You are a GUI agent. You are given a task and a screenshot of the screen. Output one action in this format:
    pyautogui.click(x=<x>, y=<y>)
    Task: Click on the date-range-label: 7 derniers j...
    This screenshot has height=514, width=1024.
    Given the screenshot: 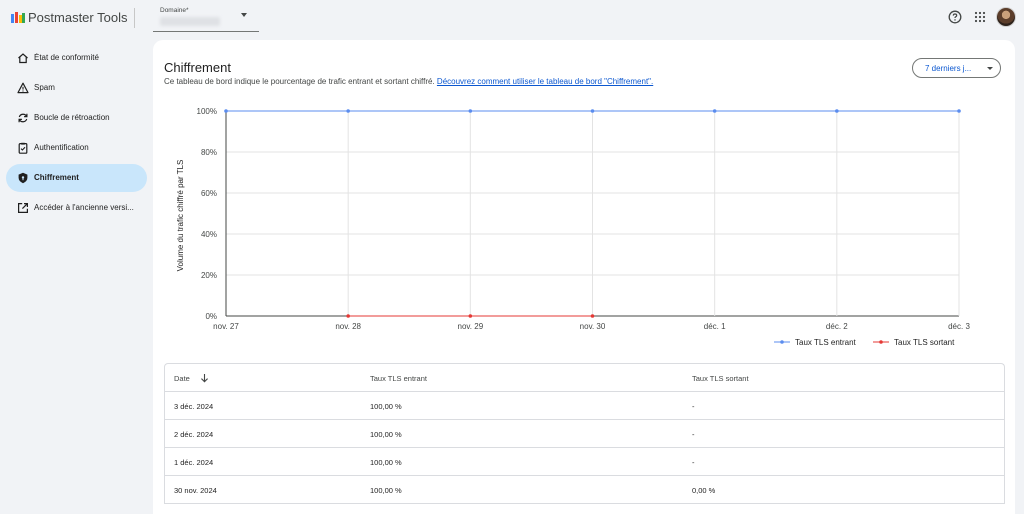 What is the action you would take?
    pyautogui.click(x=948, y=68)
    